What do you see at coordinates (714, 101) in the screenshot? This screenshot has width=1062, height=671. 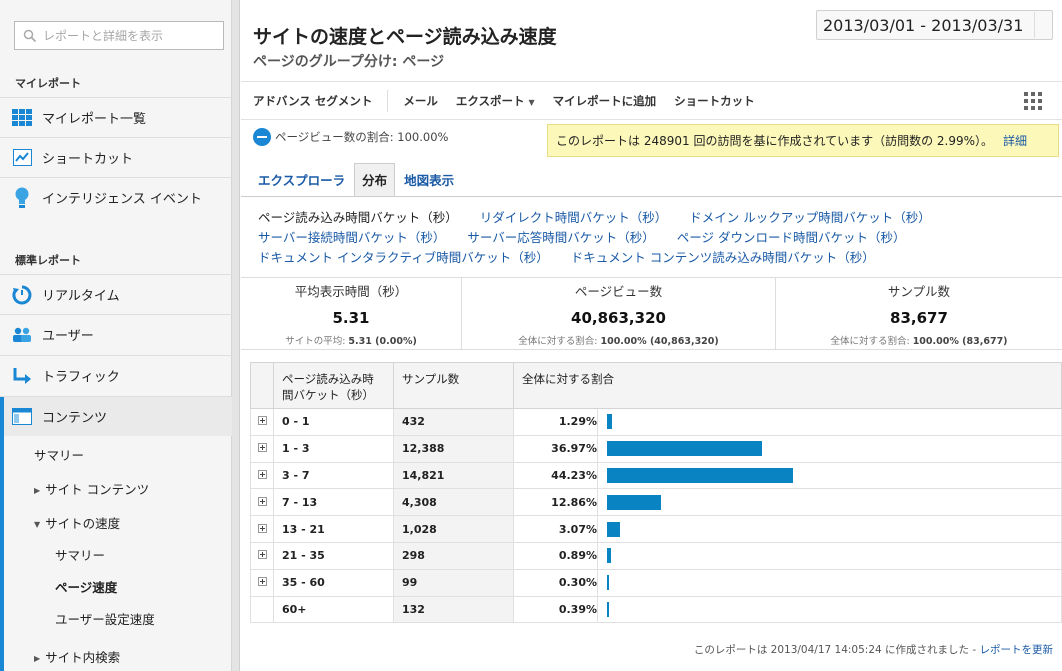 I see `shortcut-button: ショートカット` at bounding box center [714, 101].